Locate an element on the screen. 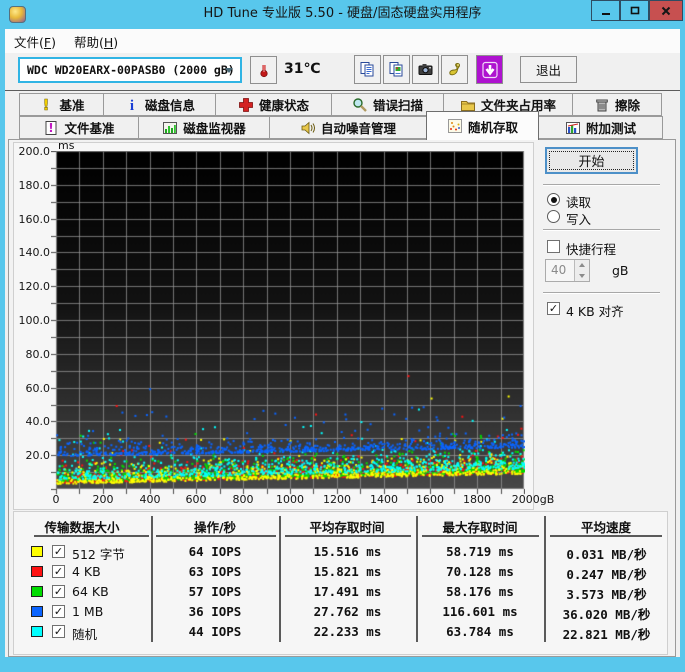 The width and height of the screenshot is (685, 672). tab-disk-monitor: 磁盘监视器 is located at coordinates (204, 127).